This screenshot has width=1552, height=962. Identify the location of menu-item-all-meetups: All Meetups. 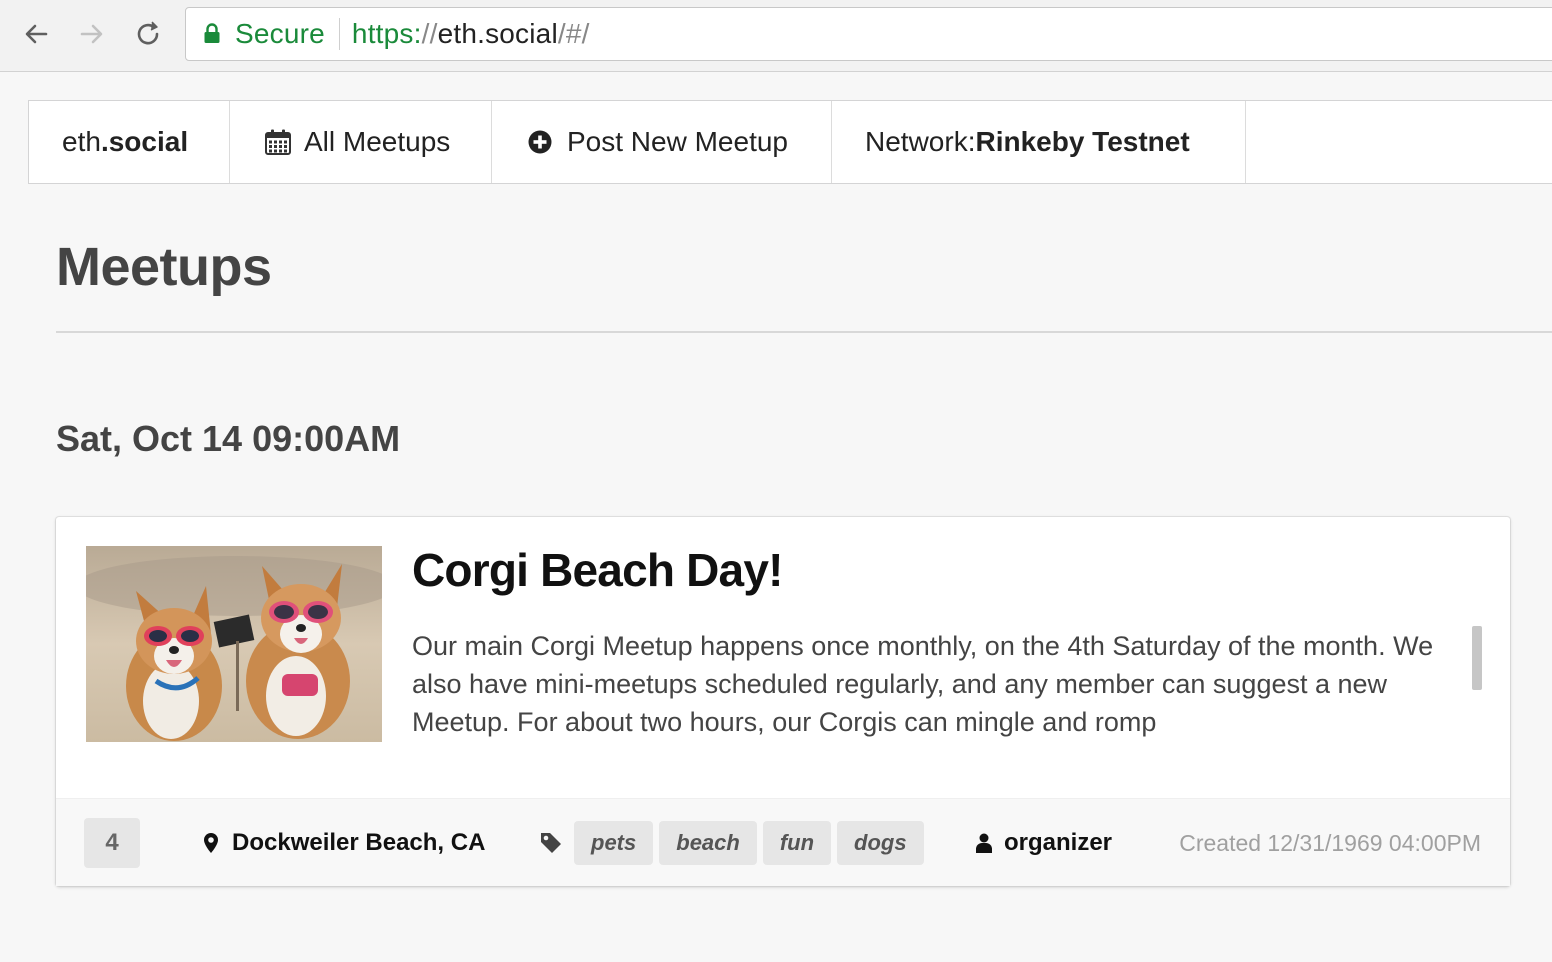
(361, 142).